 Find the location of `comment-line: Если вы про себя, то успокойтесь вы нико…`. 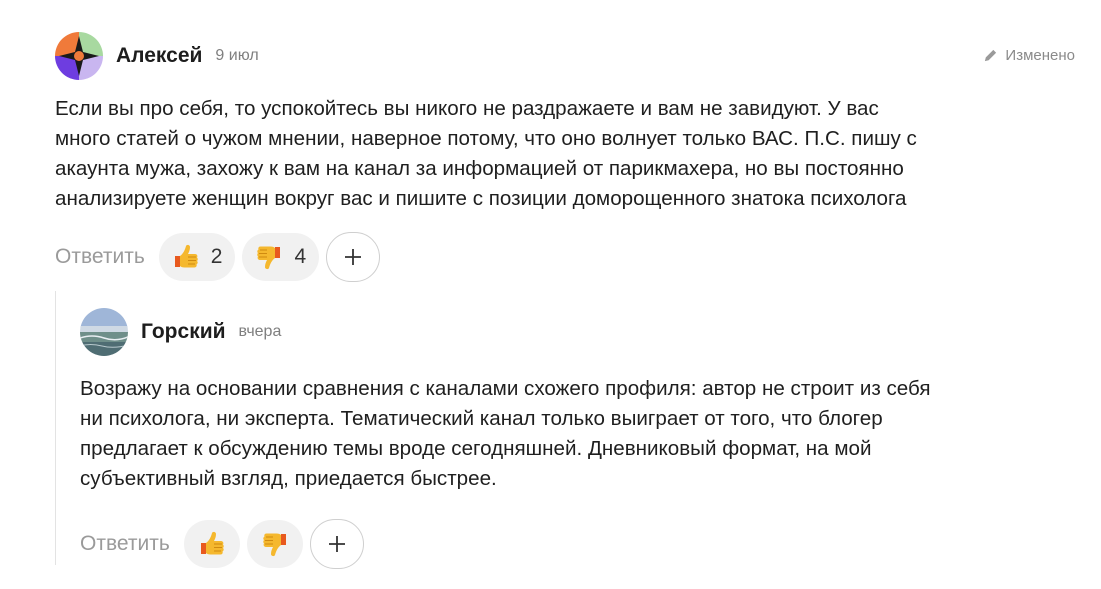

comment-line: Если вы про себя, то успокойтесь вы нико… is located at coordinates (467, 108).